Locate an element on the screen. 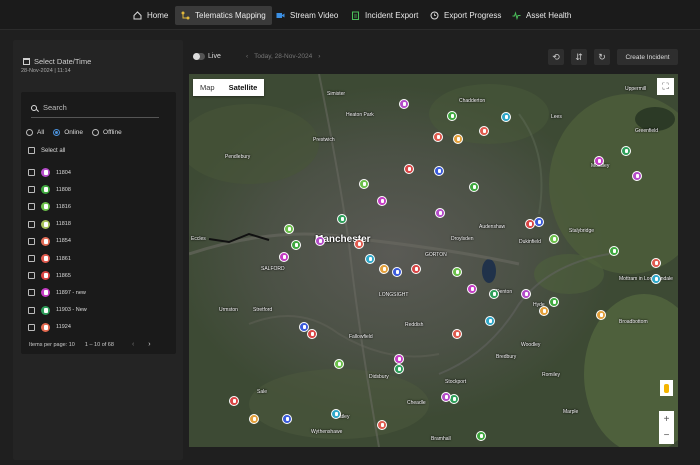 The image size is (700, 465). nav-home: Home is located at coordinates (150, 15).